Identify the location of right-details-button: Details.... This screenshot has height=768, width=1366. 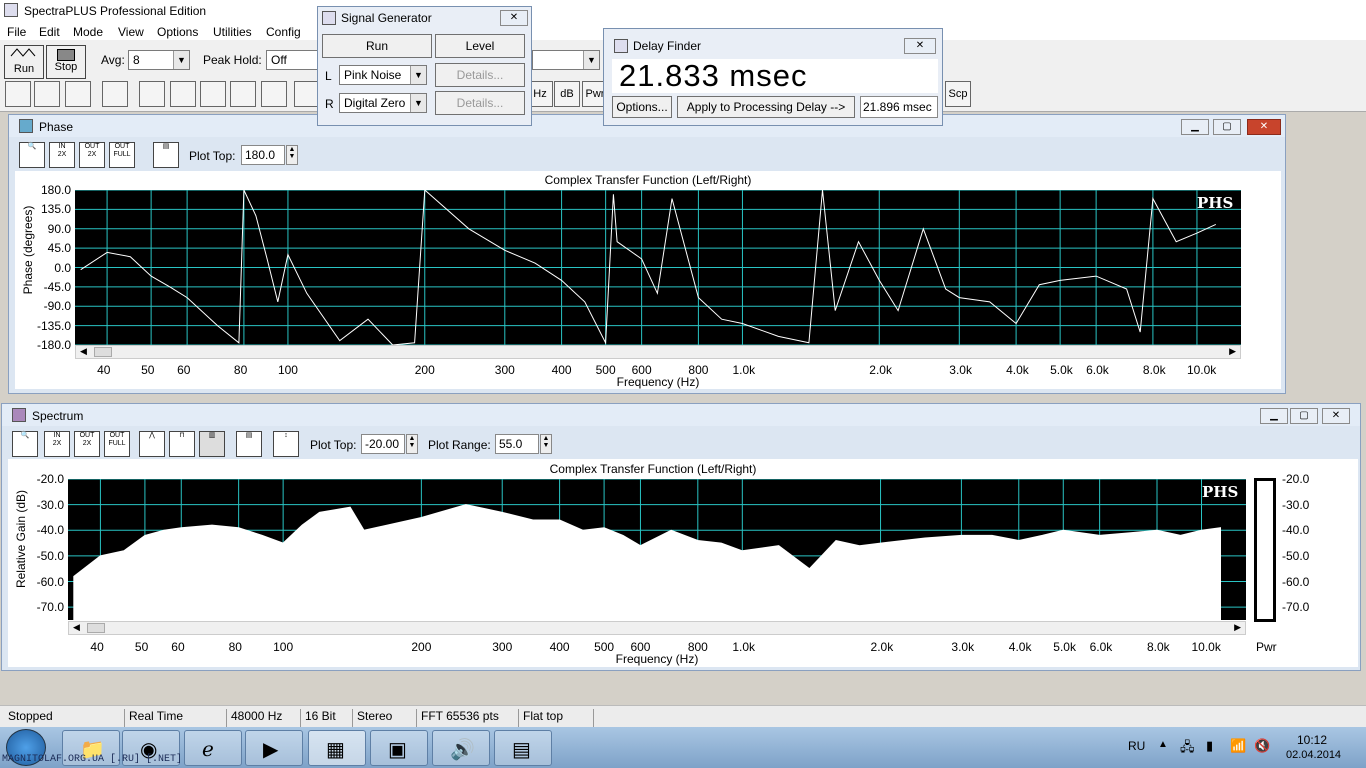
(480, 103).